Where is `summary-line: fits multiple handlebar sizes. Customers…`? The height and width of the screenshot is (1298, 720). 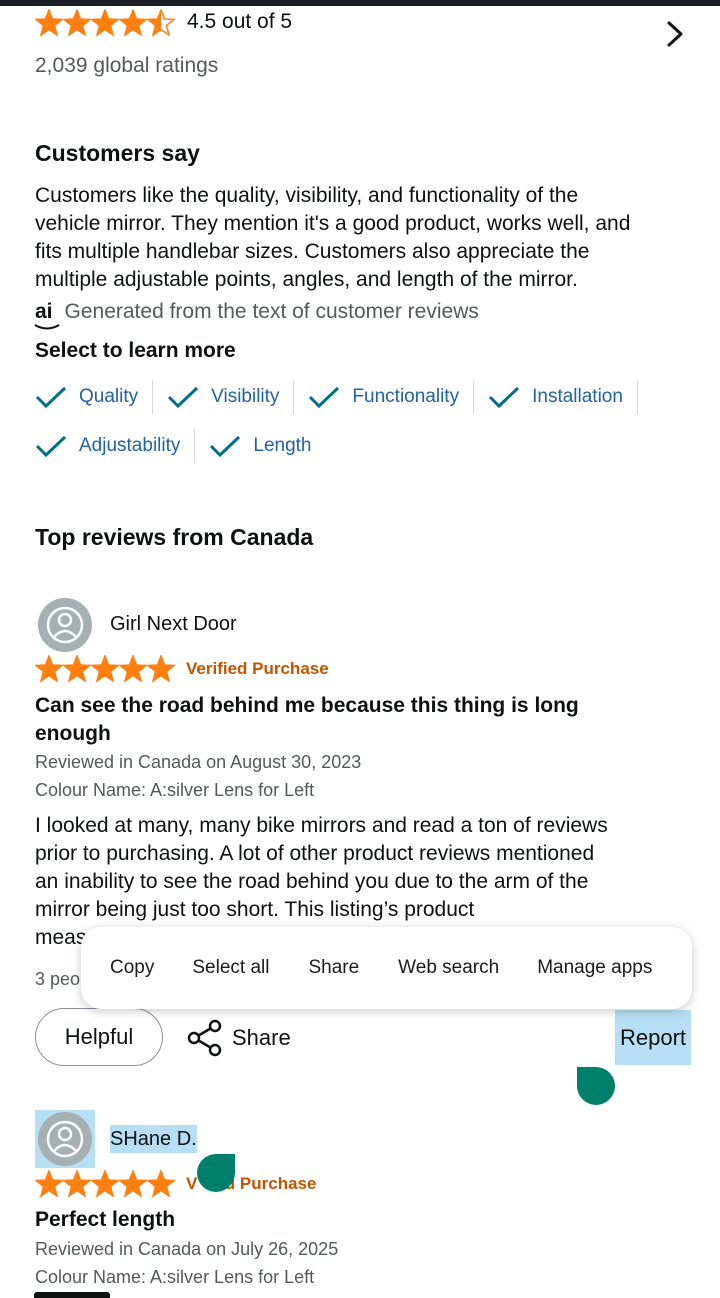 summary-line: fits multiple handlebar sizes. Customers… is located at coordinates (312, 251).